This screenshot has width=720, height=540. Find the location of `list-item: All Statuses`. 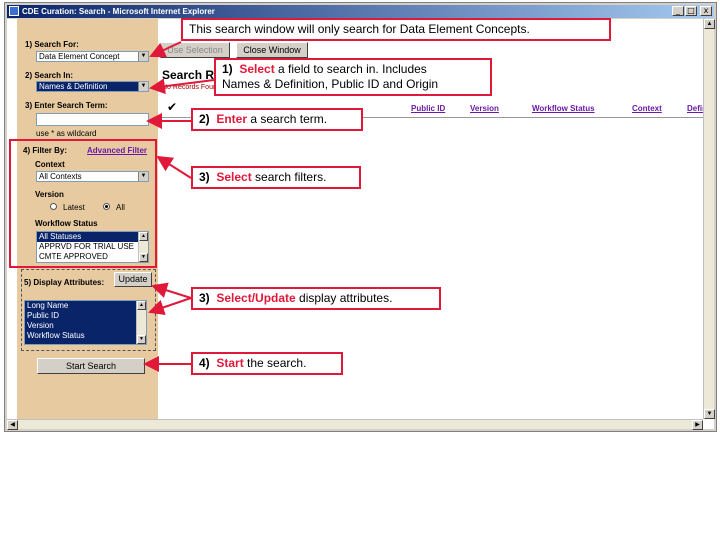

list-item: All Statuses is located at coordinates (92, 237).